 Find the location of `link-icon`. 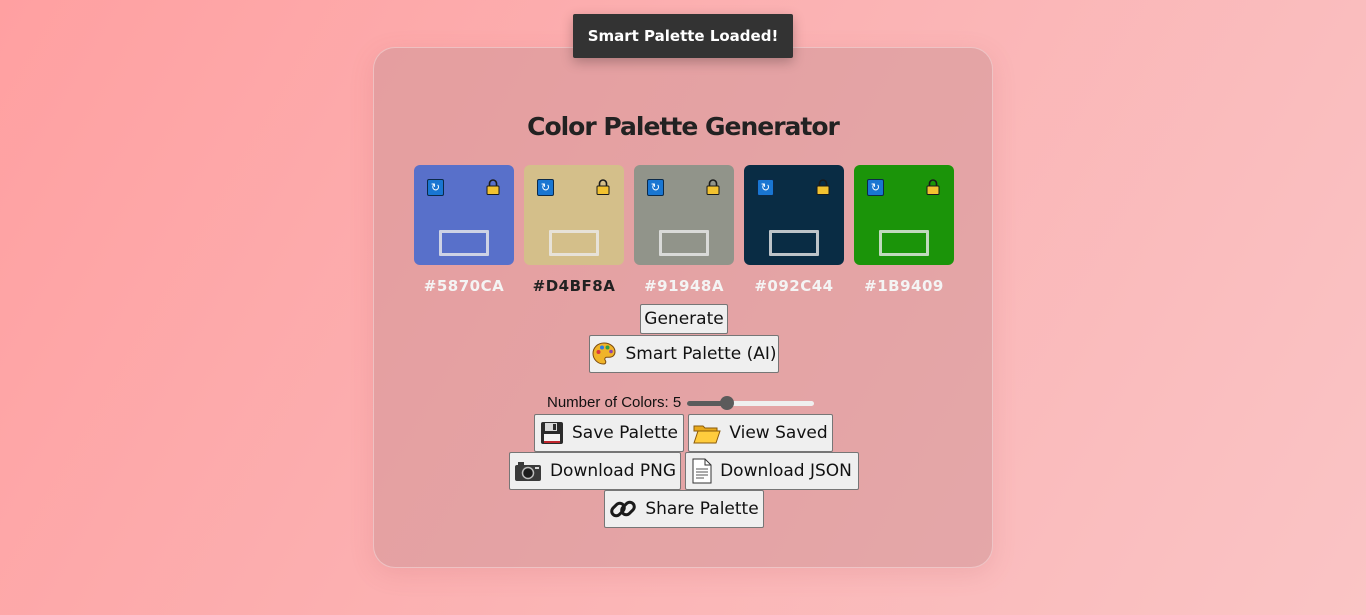

link-icon is located at coordinates (623, 509).